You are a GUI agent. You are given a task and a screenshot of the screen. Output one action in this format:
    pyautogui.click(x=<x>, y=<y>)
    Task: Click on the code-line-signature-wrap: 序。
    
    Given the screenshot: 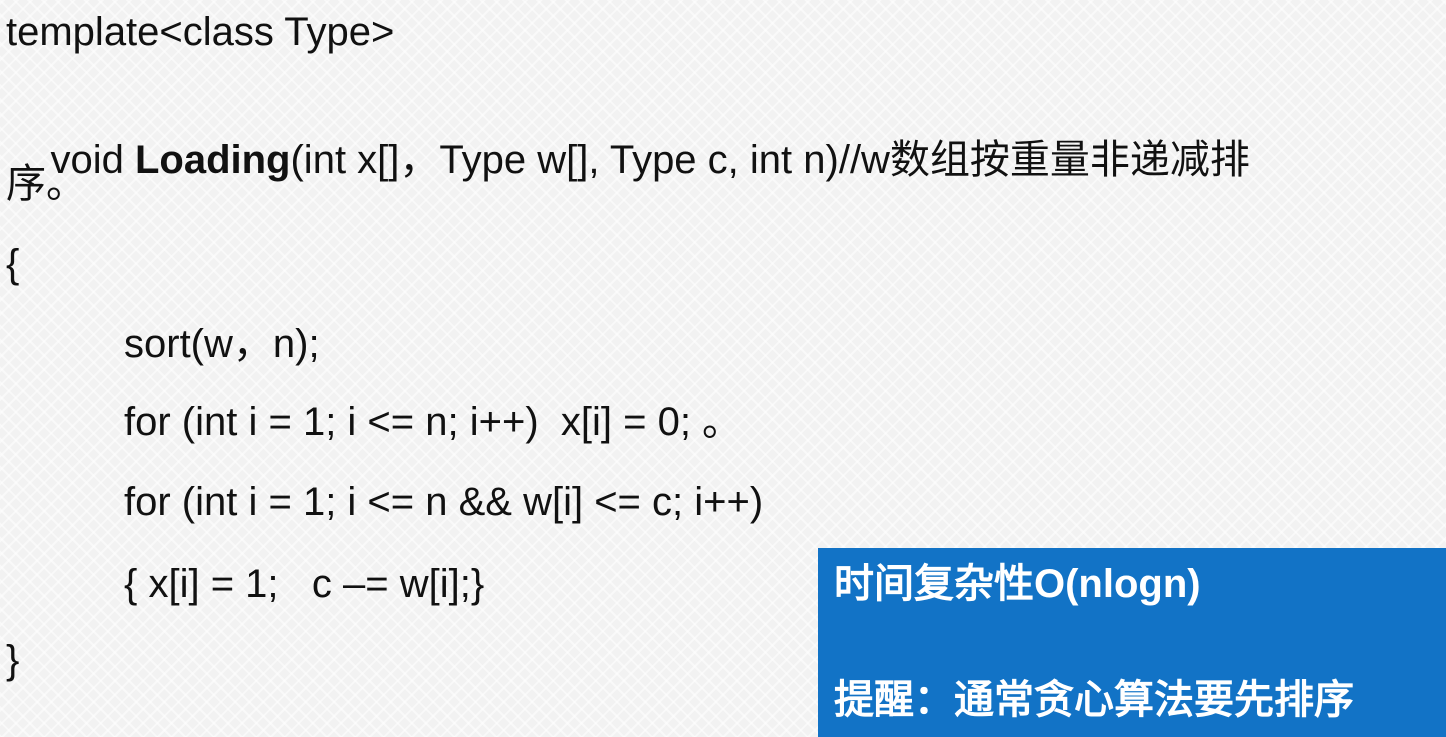 What is the action you would take?
    pyautogui.click(x=46, y=184)
    